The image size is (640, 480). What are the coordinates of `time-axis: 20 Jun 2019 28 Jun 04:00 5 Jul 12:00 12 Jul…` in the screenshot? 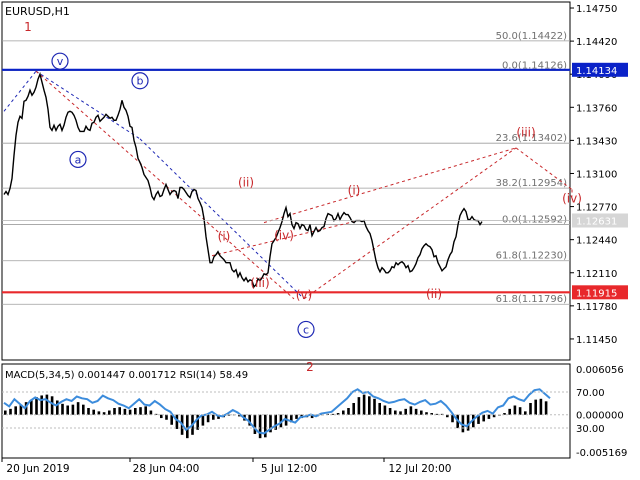 It's located at (226, 466).